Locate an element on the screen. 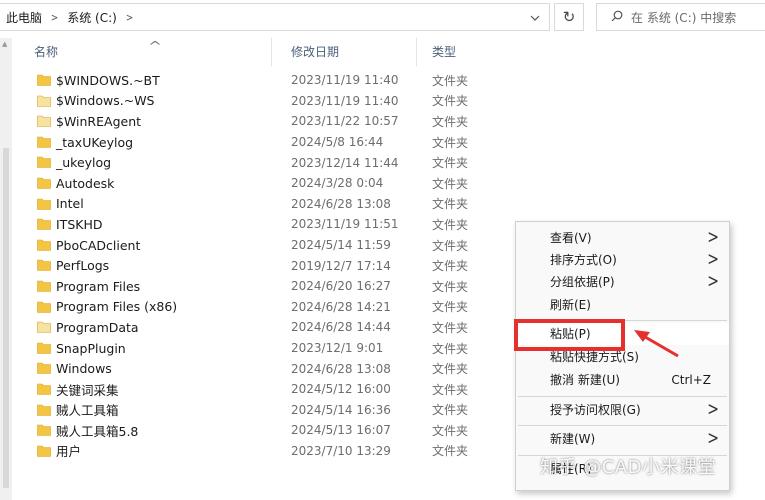 This screenshot has width=765, height=500. file-date: 2023/11/19 11:40 is located at coordinates (345, 100).